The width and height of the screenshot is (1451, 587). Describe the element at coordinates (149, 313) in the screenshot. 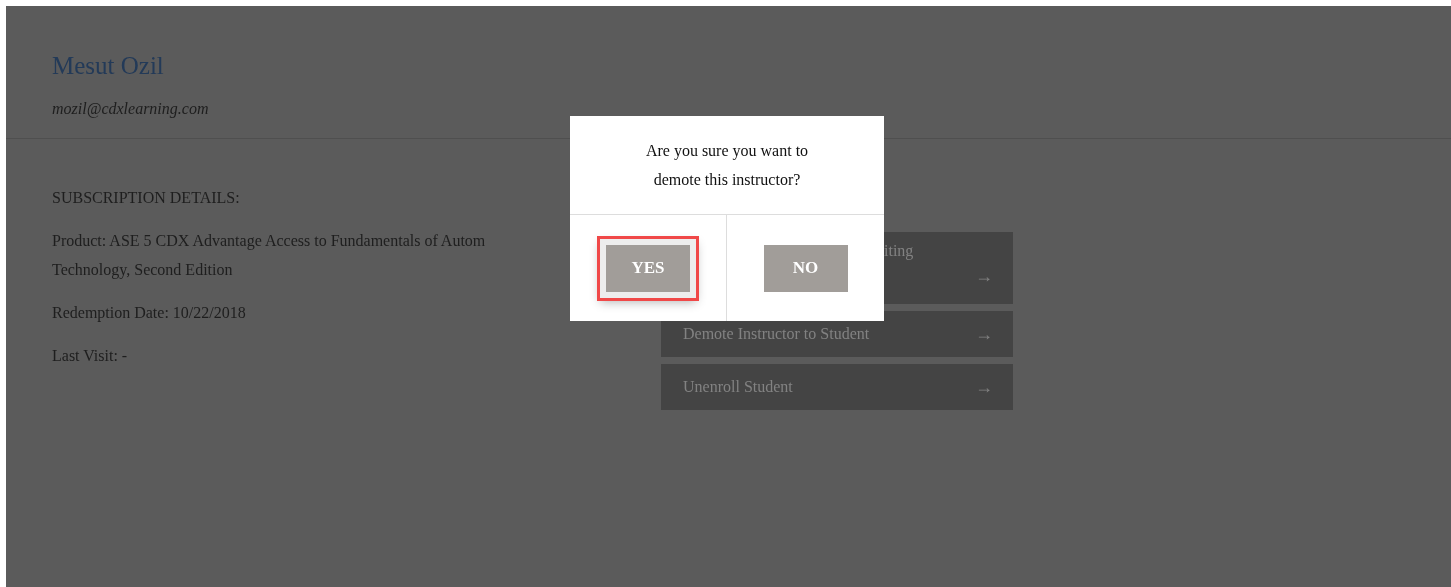

I see `redemption-date: Redemption Date: 10/22/2018` at that location.